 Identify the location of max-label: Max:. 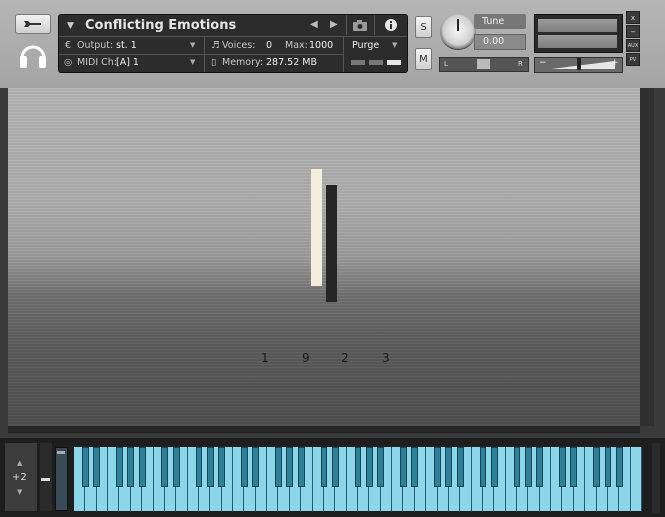
(296, 45).